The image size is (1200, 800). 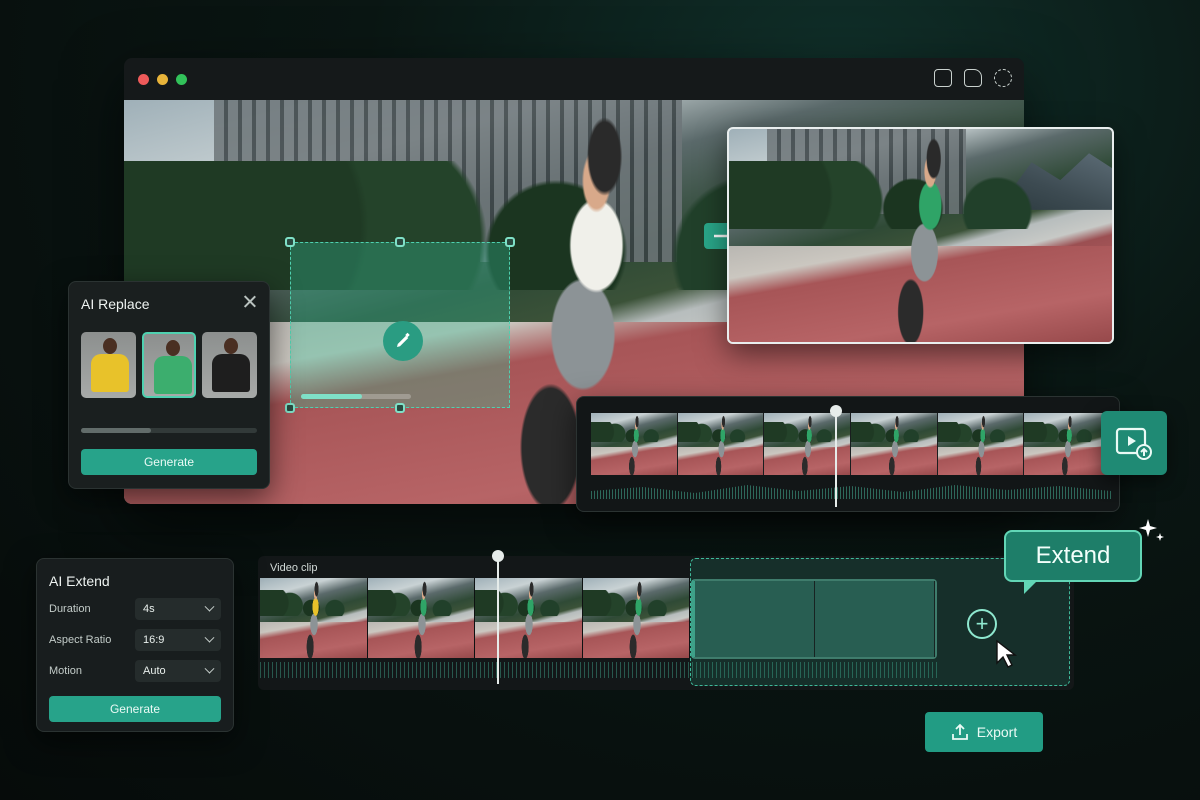 I want to click on filmstrip-panel, so click(x=848, y=454).